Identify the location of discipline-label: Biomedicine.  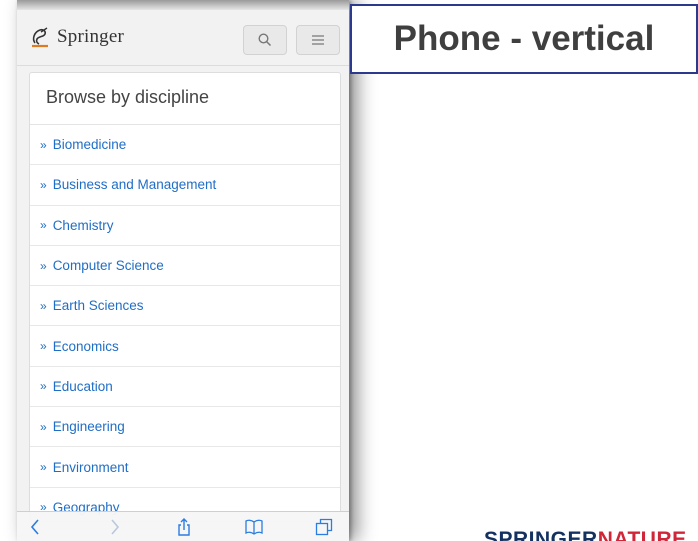
(89, 145).